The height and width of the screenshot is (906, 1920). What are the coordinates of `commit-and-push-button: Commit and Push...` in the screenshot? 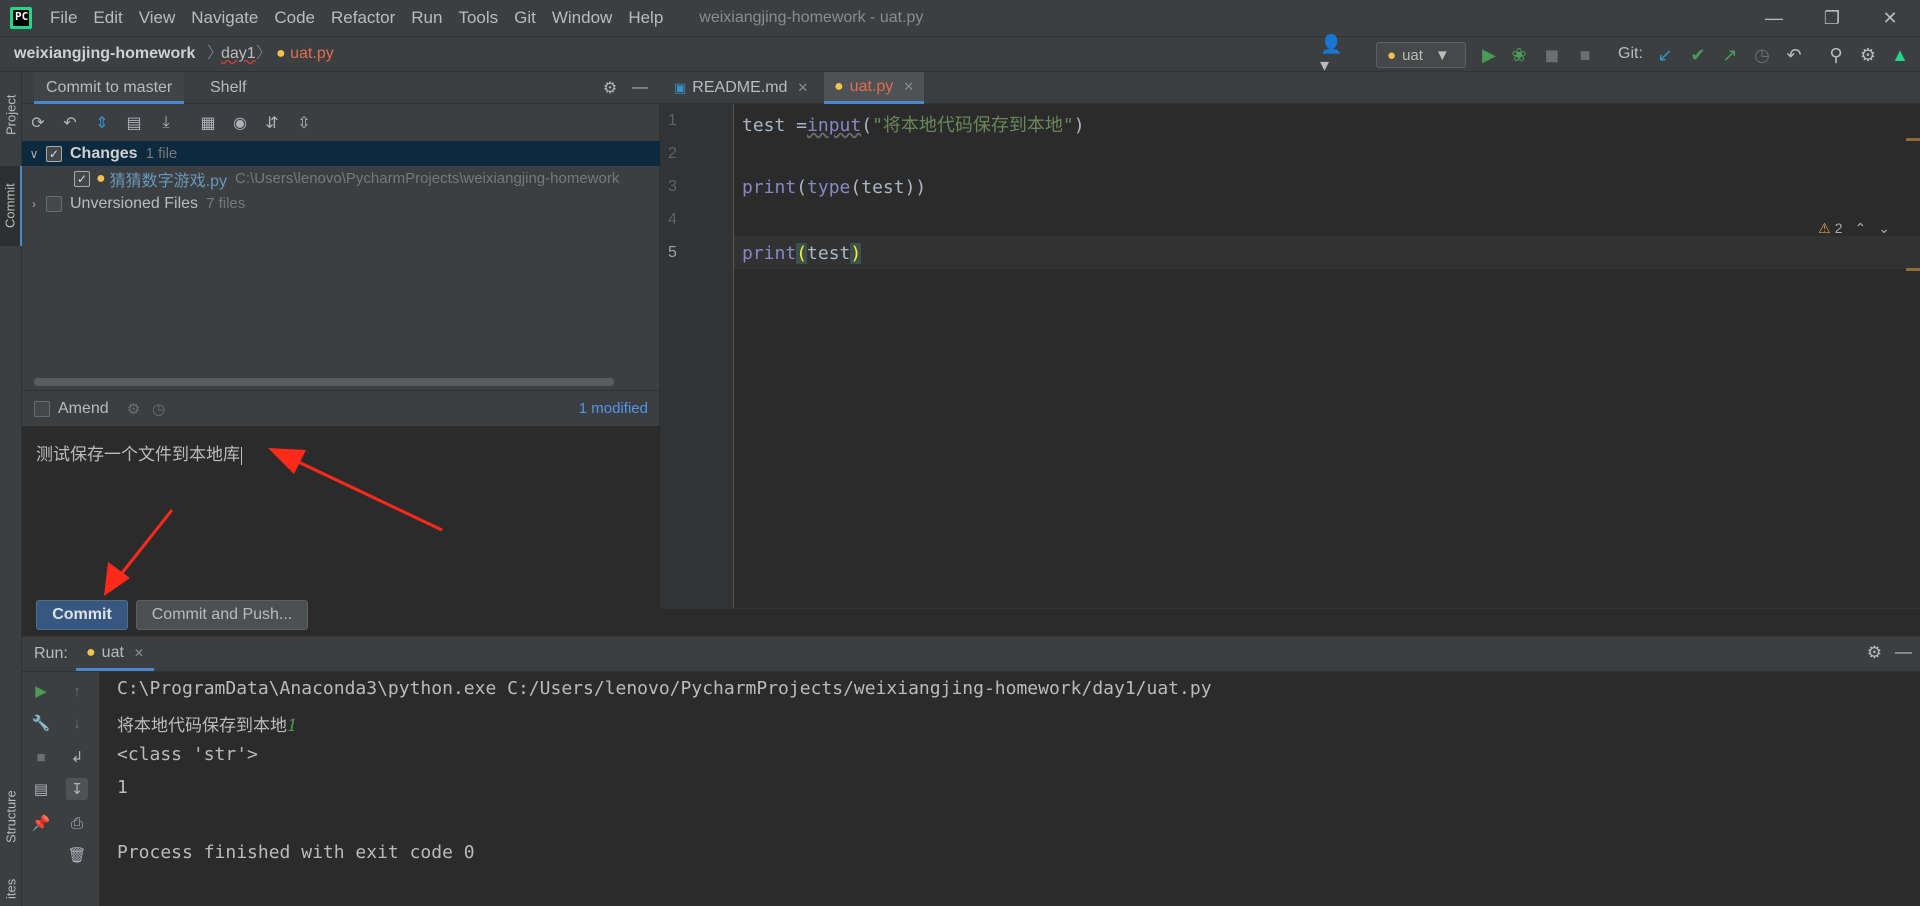 It's located at (222, 615).